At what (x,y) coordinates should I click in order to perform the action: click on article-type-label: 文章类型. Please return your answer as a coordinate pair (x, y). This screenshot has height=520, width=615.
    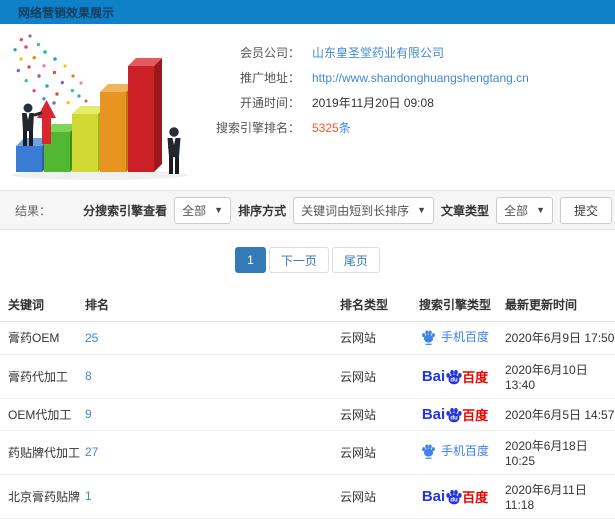
    Looking at the image, I should click on (465, 210).